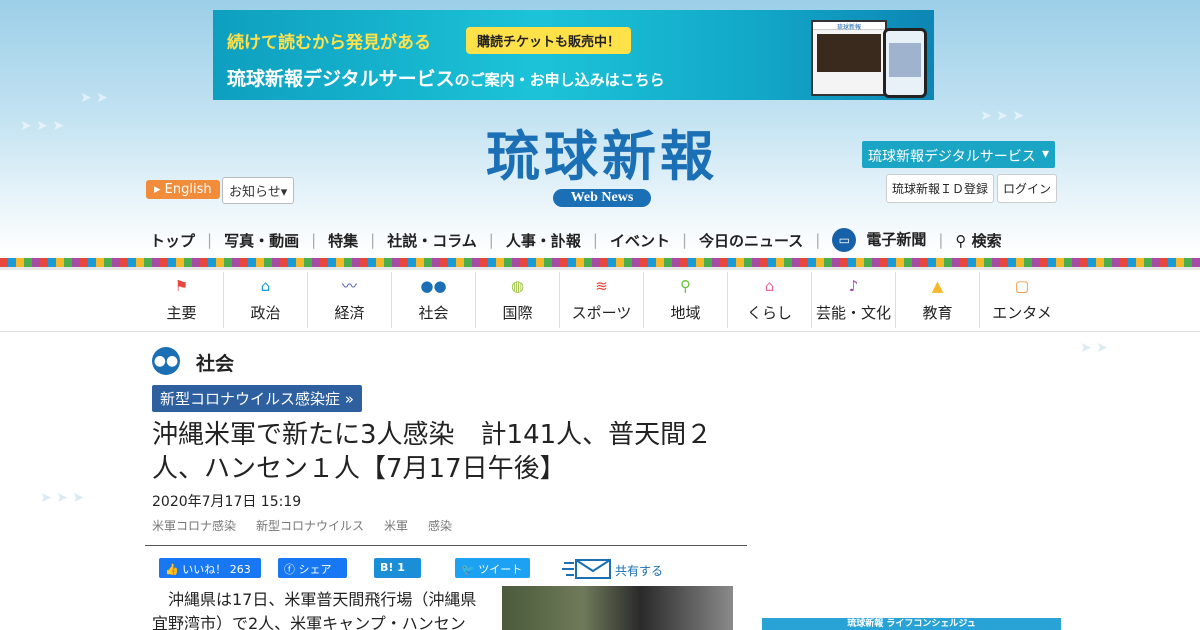 Image resolution: width=1200 pixels, height=630 pixels. What do you see at coordinates (434, 300) in the screenshot?
I see `cat-society: ●● 社会` at bounding box center [434, 300].